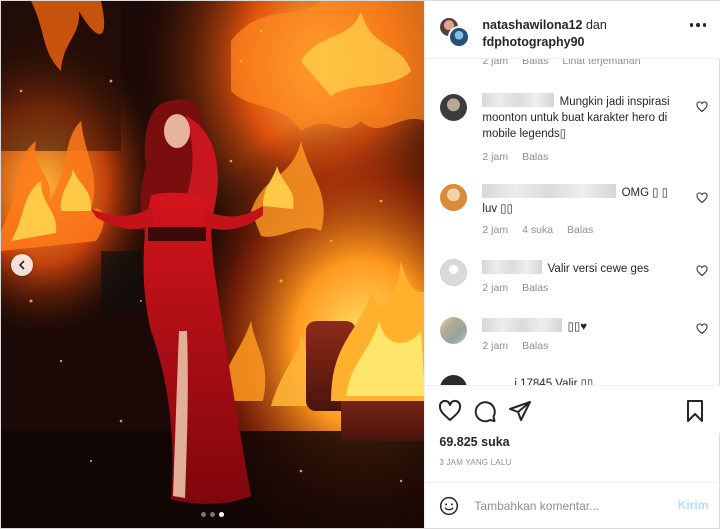  What do you see at coordinates (596, 25) in the screenshot?
I see `connector-text: dan` at bounding box center [596, 25].